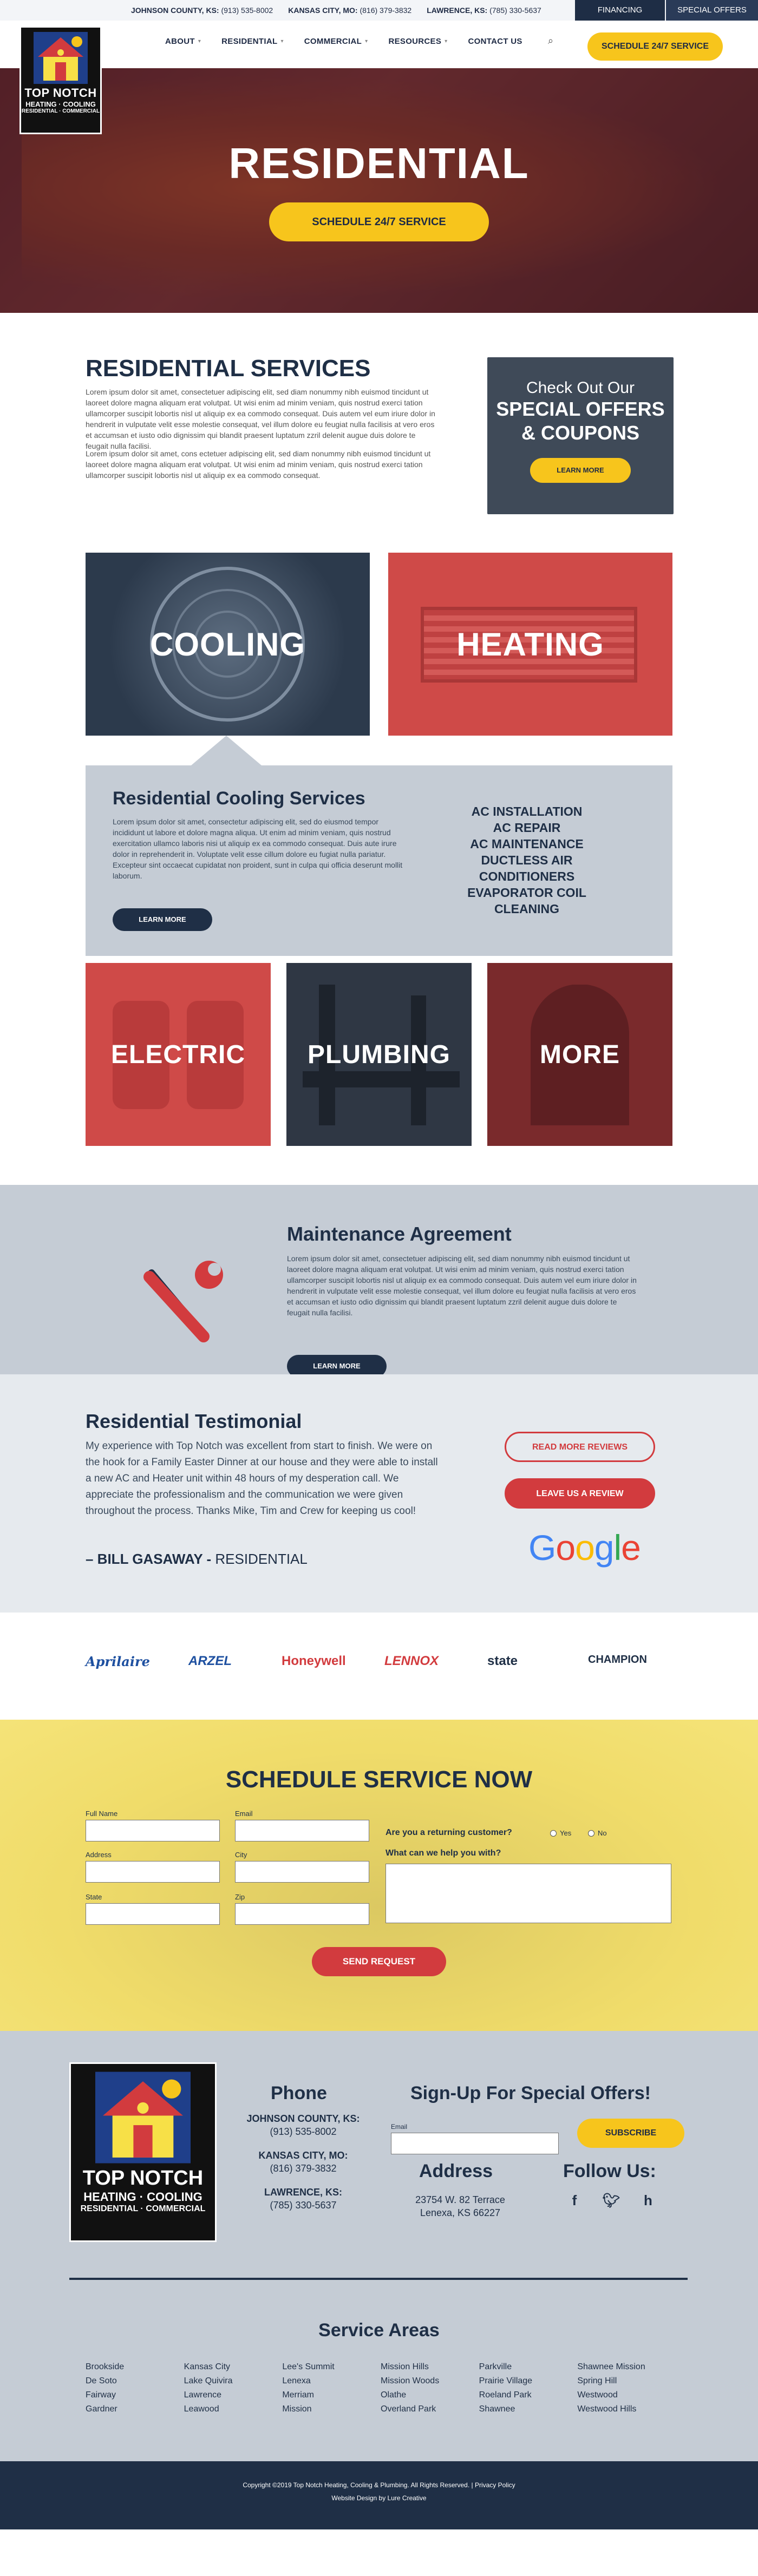 The width and height of the screenshot is (758, 2576). I want to click on list-item: Mission Hills, so click(430, 2367).